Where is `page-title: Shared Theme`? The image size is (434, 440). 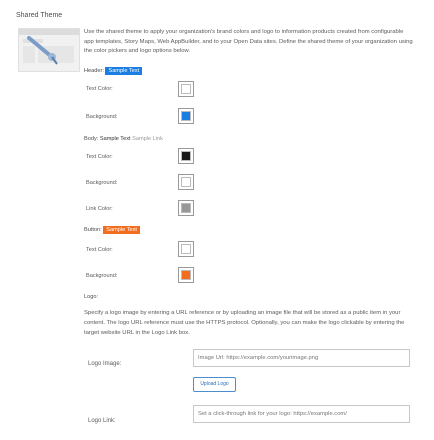 page-title: Shared Theme is located at coordinates (39, 15).